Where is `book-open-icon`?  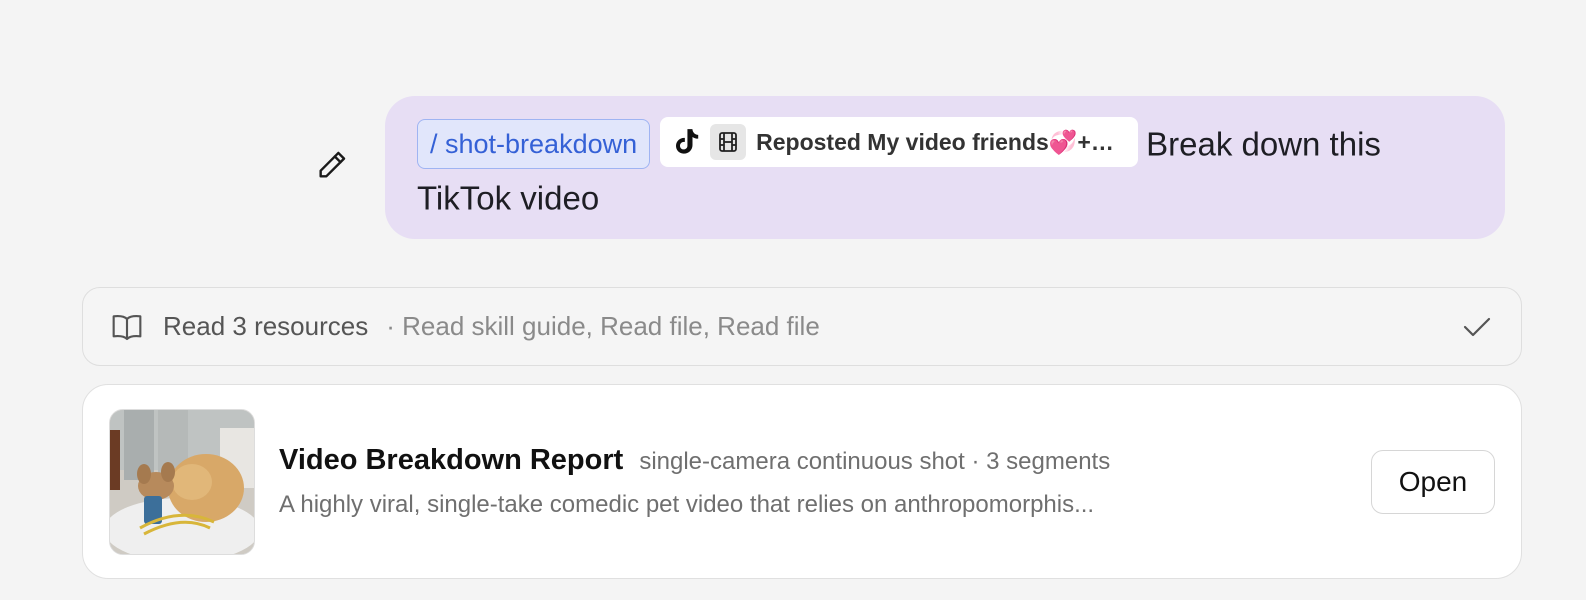
book-open-icon is located at coordinates (127, 327).